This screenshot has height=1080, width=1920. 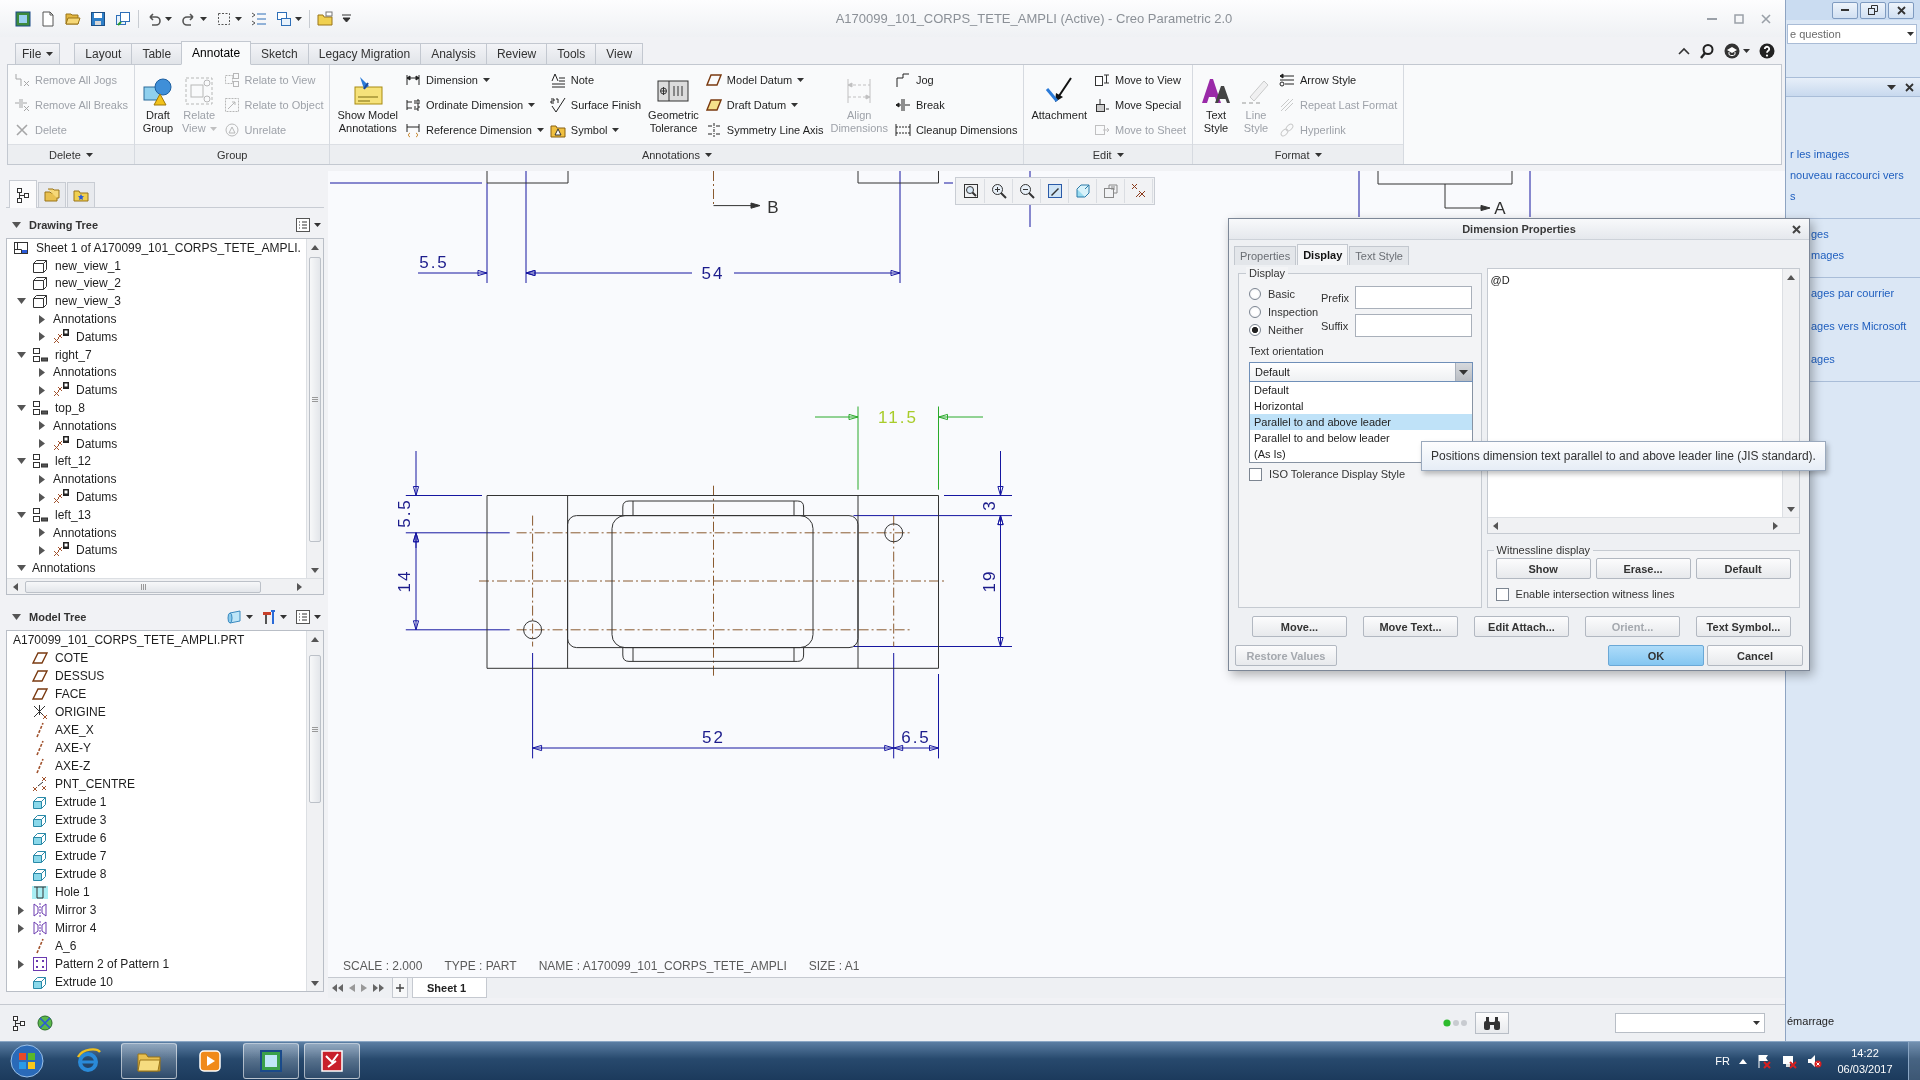 I want to click on tree-item: Pattern 2 of Pattern 1, so click(x=156, y=964).